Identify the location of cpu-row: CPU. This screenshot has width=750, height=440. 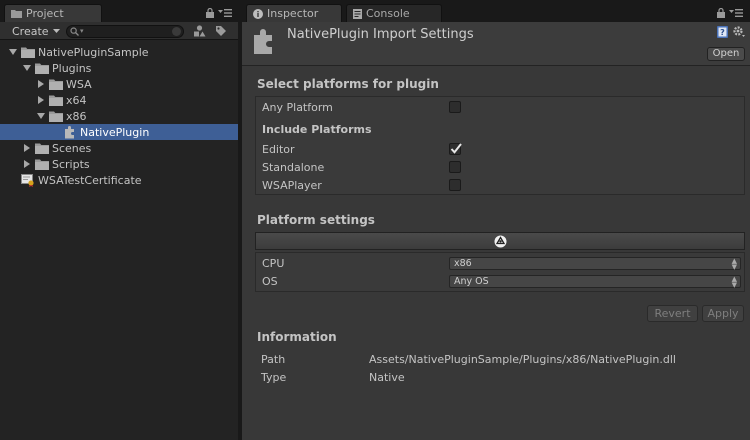
(273, 263).